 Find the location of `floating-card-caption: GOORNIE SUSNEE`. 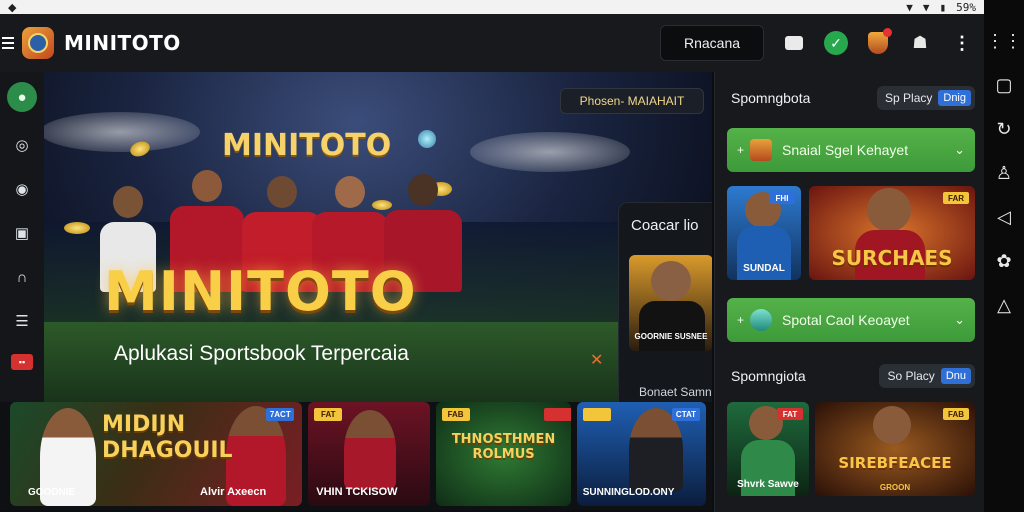

floating-card-caption: GOORNIE SUSNEE is located at coordinates (671, 336).